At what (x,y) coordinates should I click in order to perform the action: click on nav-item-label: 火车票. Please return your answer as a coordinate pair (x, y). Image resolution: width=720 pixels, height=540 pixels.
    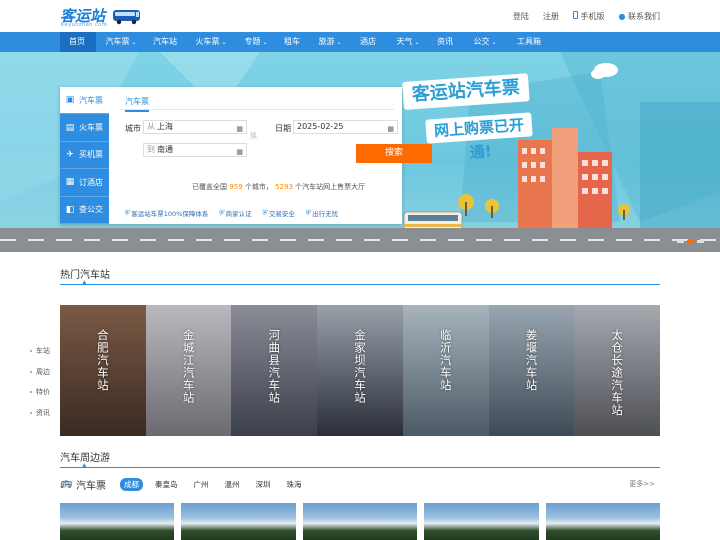
    Looking at the image, I should click on (207, 41).